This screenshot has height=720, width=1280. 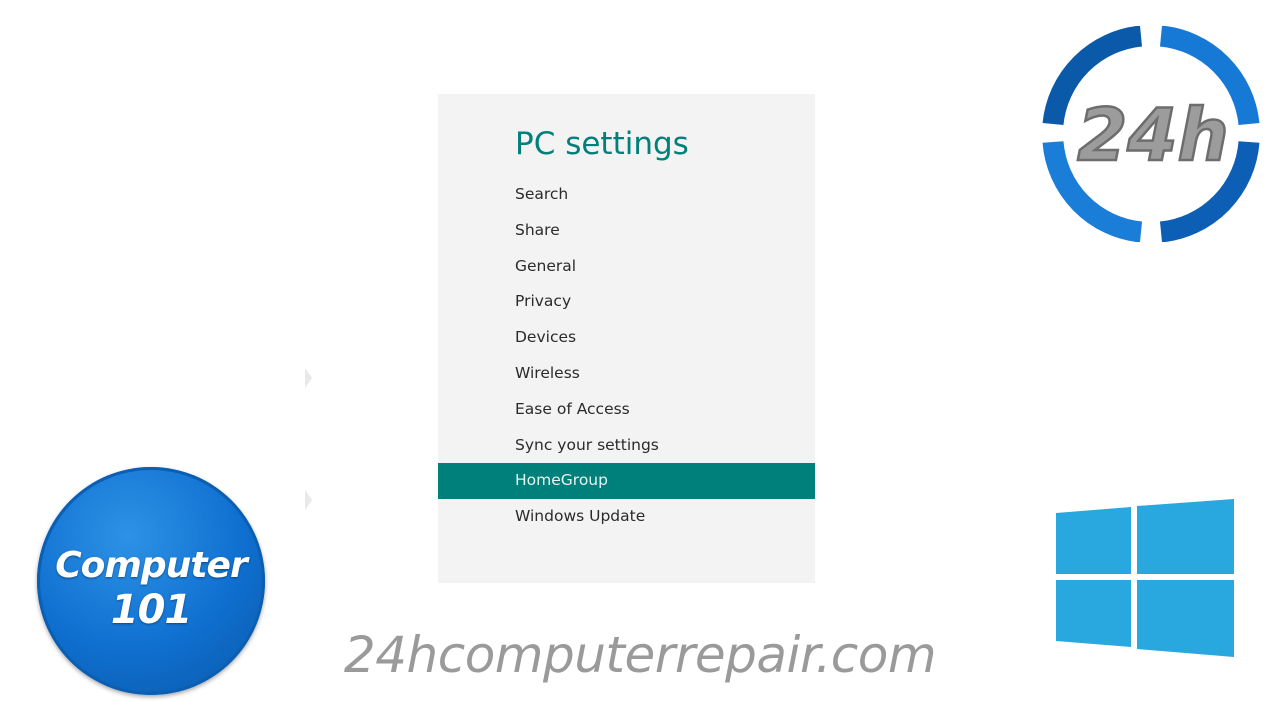 What do you see at coordinates (626, 195) in the screenshot?
I see `menu-item-search: Search` at bounding box center [626, 195].